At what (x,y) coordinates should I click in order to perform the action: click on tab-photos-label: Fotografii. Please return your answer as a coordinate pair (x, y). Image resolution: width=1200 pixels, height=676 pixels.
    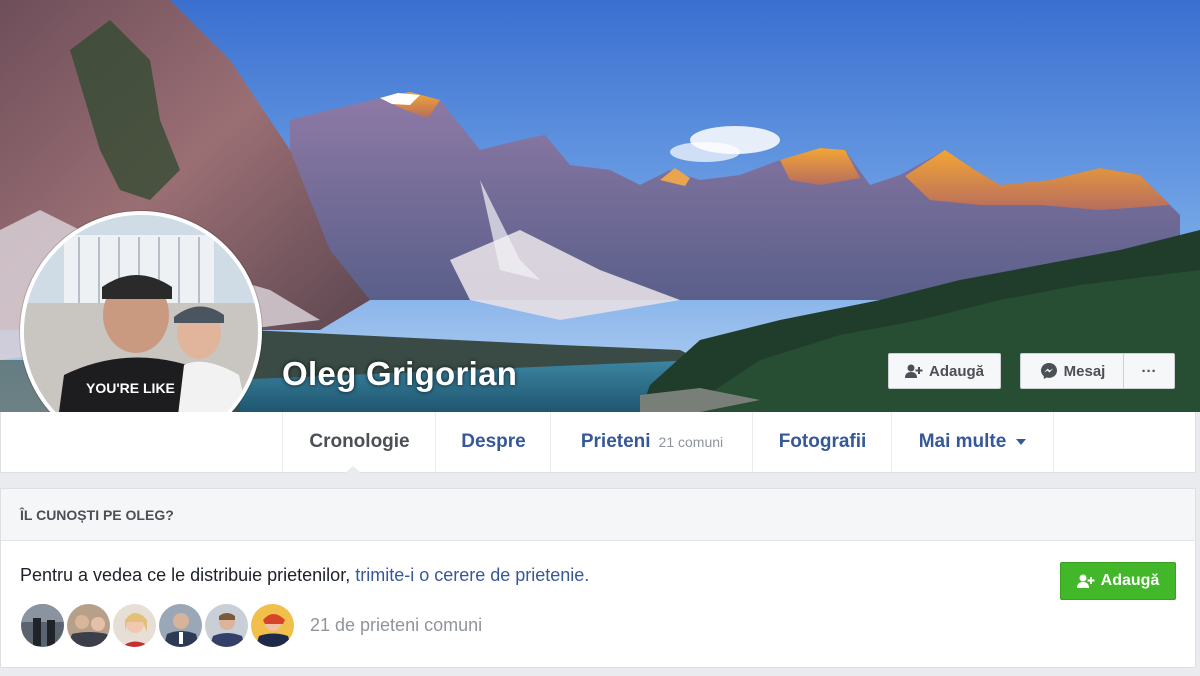
    Looking at the image, I should click on (822, 441).